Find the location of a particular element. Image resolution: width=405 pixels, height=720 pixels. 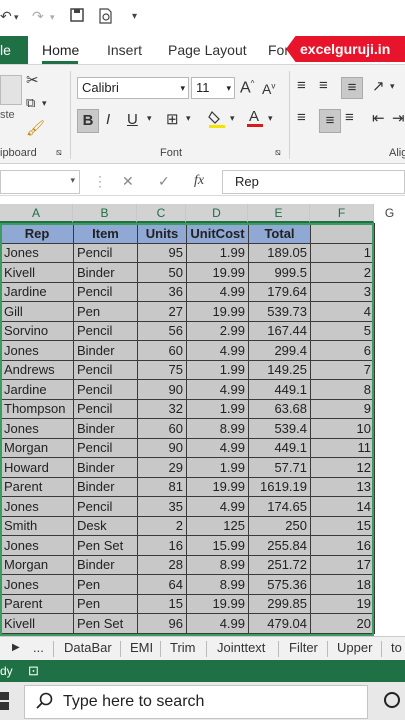

italic-button: I is located at coordinates (108, 119).